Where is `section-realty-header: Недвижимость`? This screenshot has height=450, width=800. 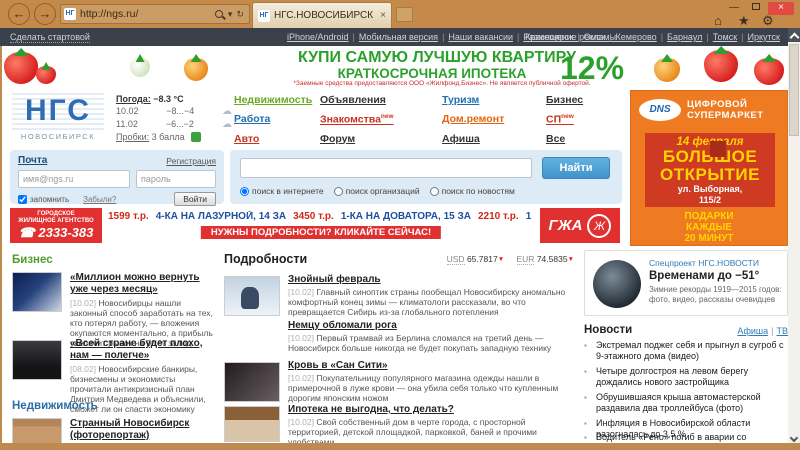
section-realty-header: Недвижимость is located at coordinates (55, 406).